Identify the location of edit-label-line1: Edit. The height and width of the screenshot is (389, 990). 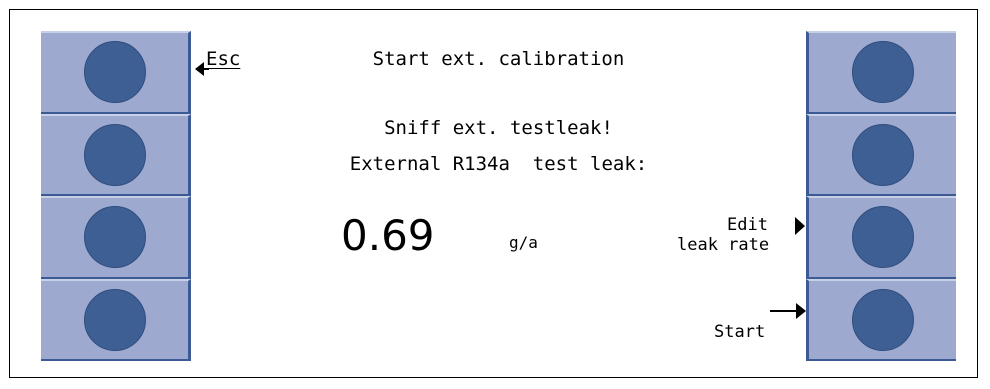
(747, 225).